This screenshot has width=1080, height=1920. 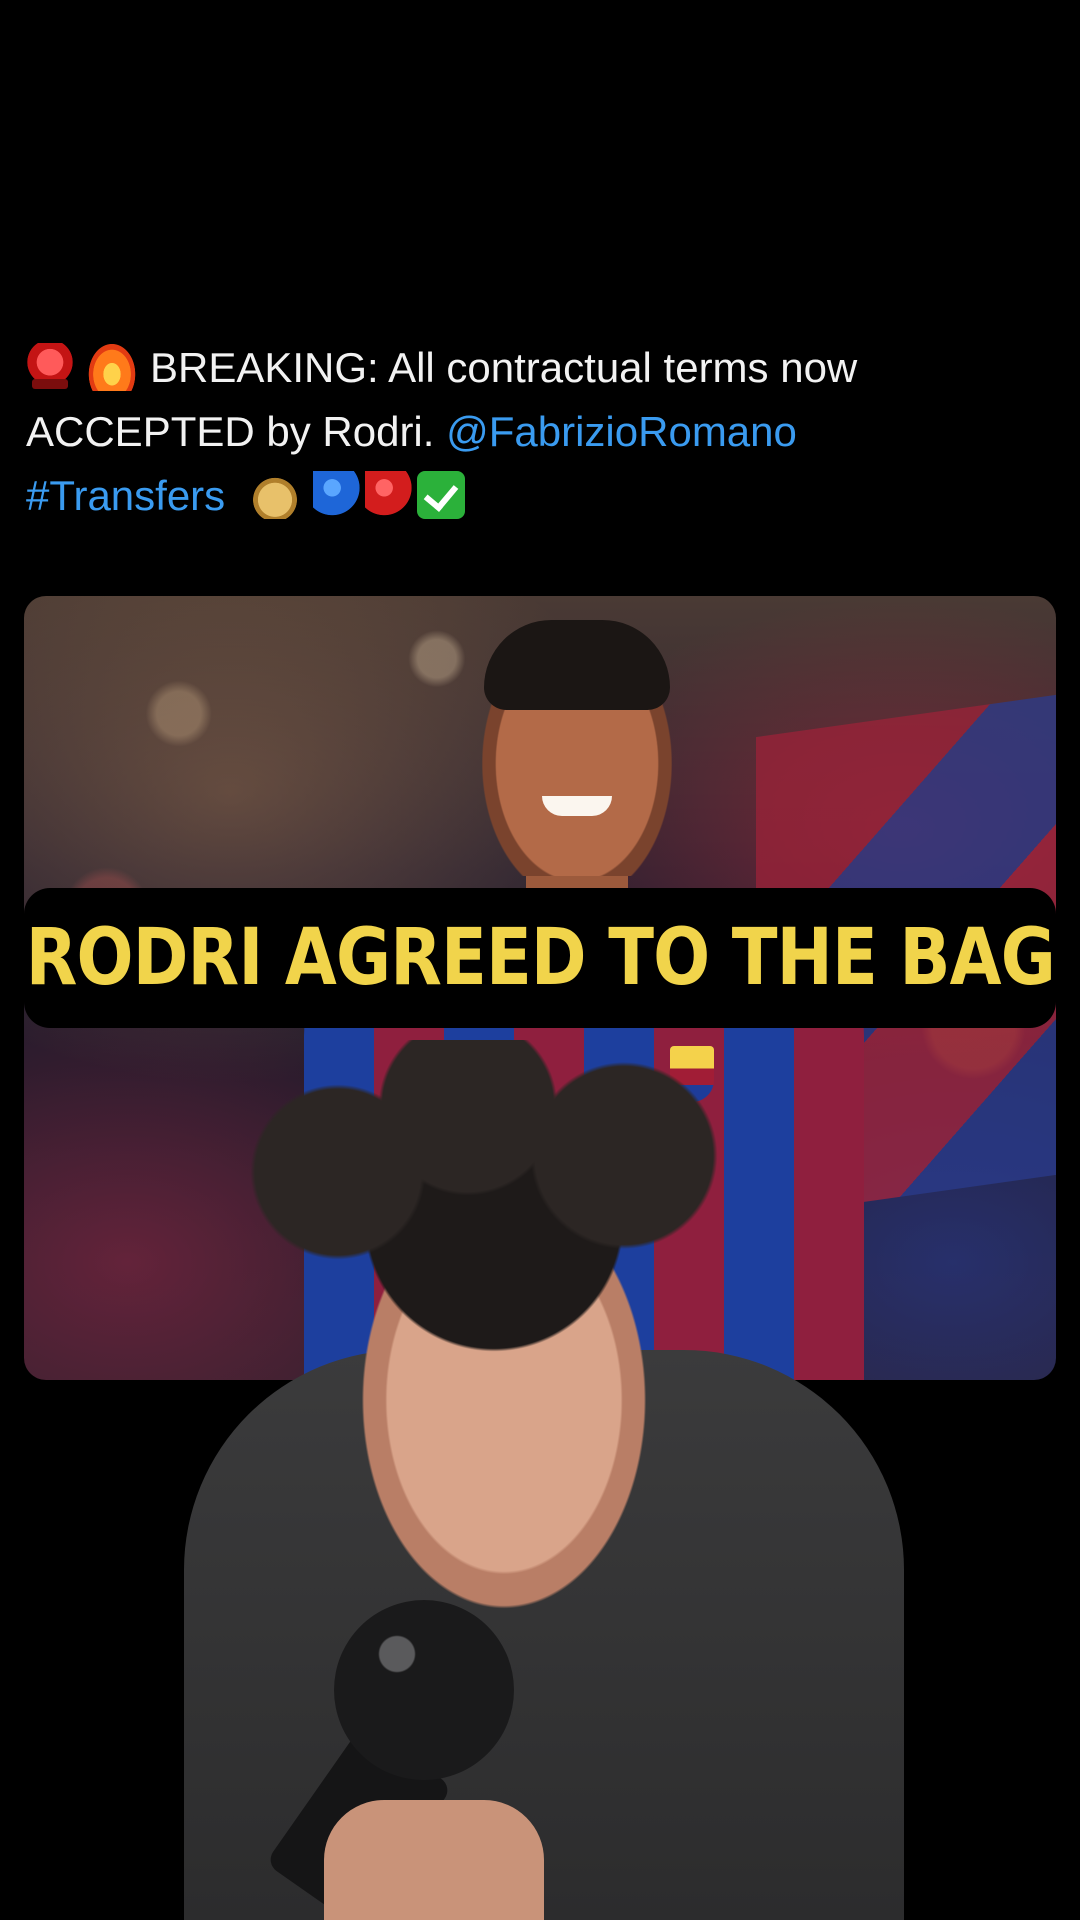 What do you see at coordinates (577, 665) in the screenshot?
I see `player-hair` at bounding box center [577, 665].